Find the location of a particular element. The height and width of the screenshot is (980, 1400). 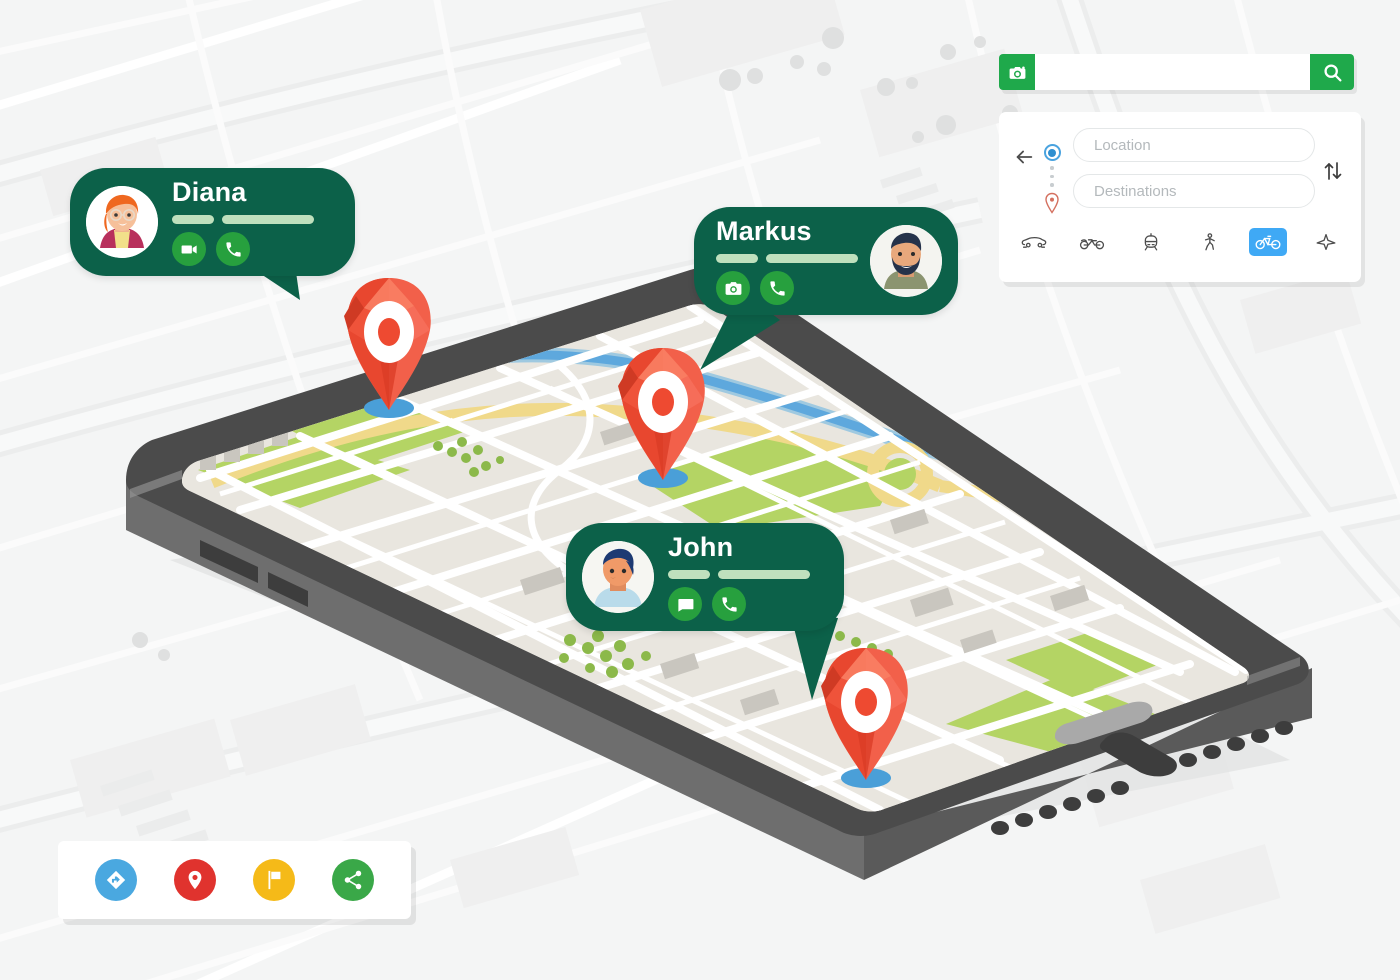

walk-icon is located at coordinates (1209, 242).